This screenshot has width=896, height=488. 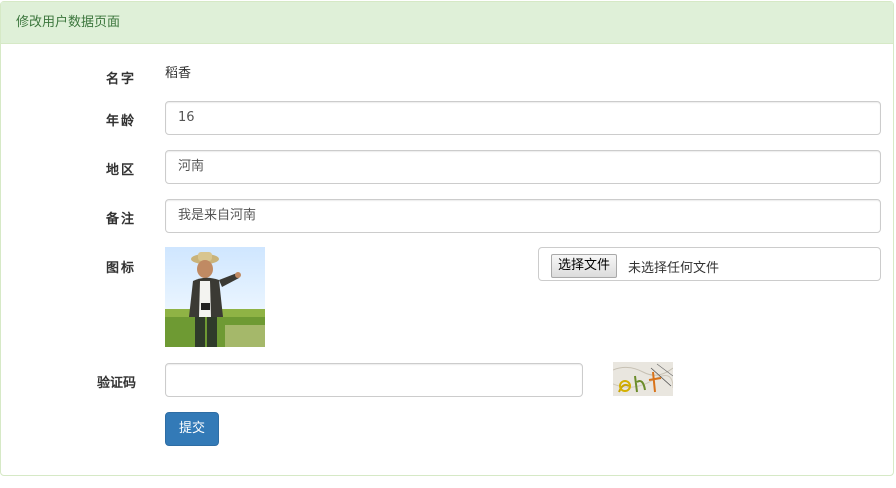 What do you see at coordinates (120, 268) in the screenshot?
I see `icon-label: 图标` at bounding box center [120, 268].